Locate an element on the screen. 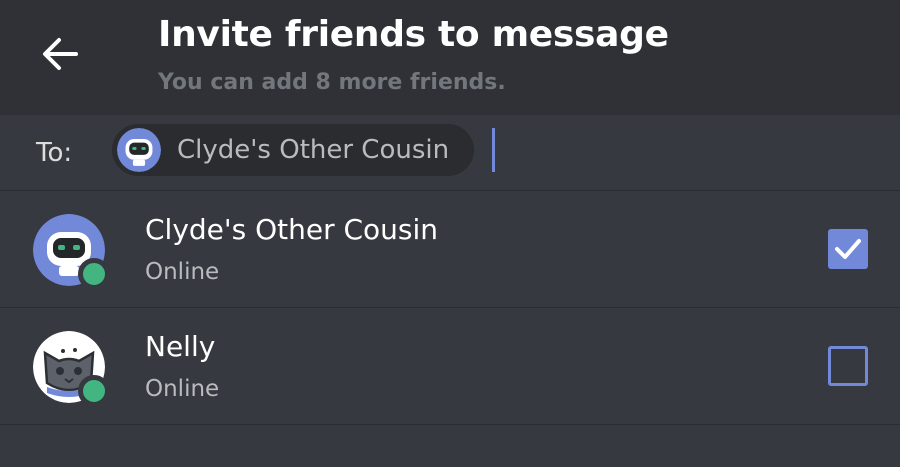 This screenshot has width=900, height=467. page-subtitle: You can add 8 more friends. is located at coordinates (332, 82).